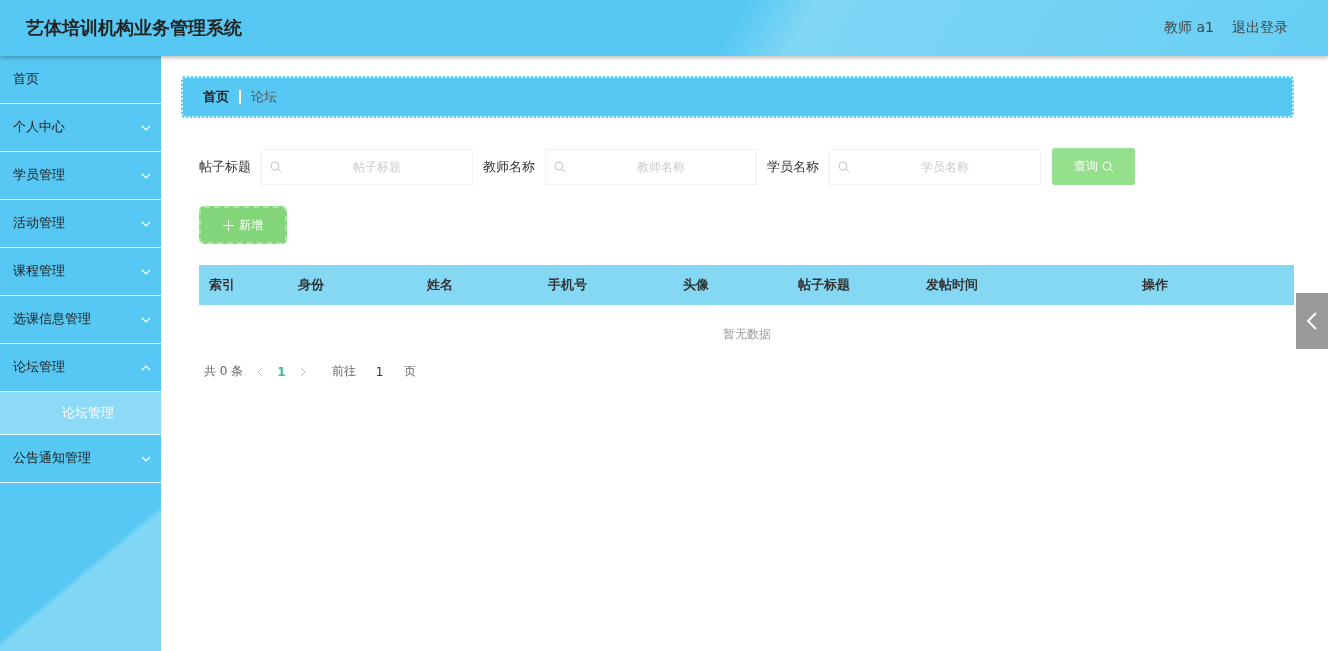  Describe the element at coordinates (224, 371) in the screenshot. I see `total-count: 共 0 条` at that location.